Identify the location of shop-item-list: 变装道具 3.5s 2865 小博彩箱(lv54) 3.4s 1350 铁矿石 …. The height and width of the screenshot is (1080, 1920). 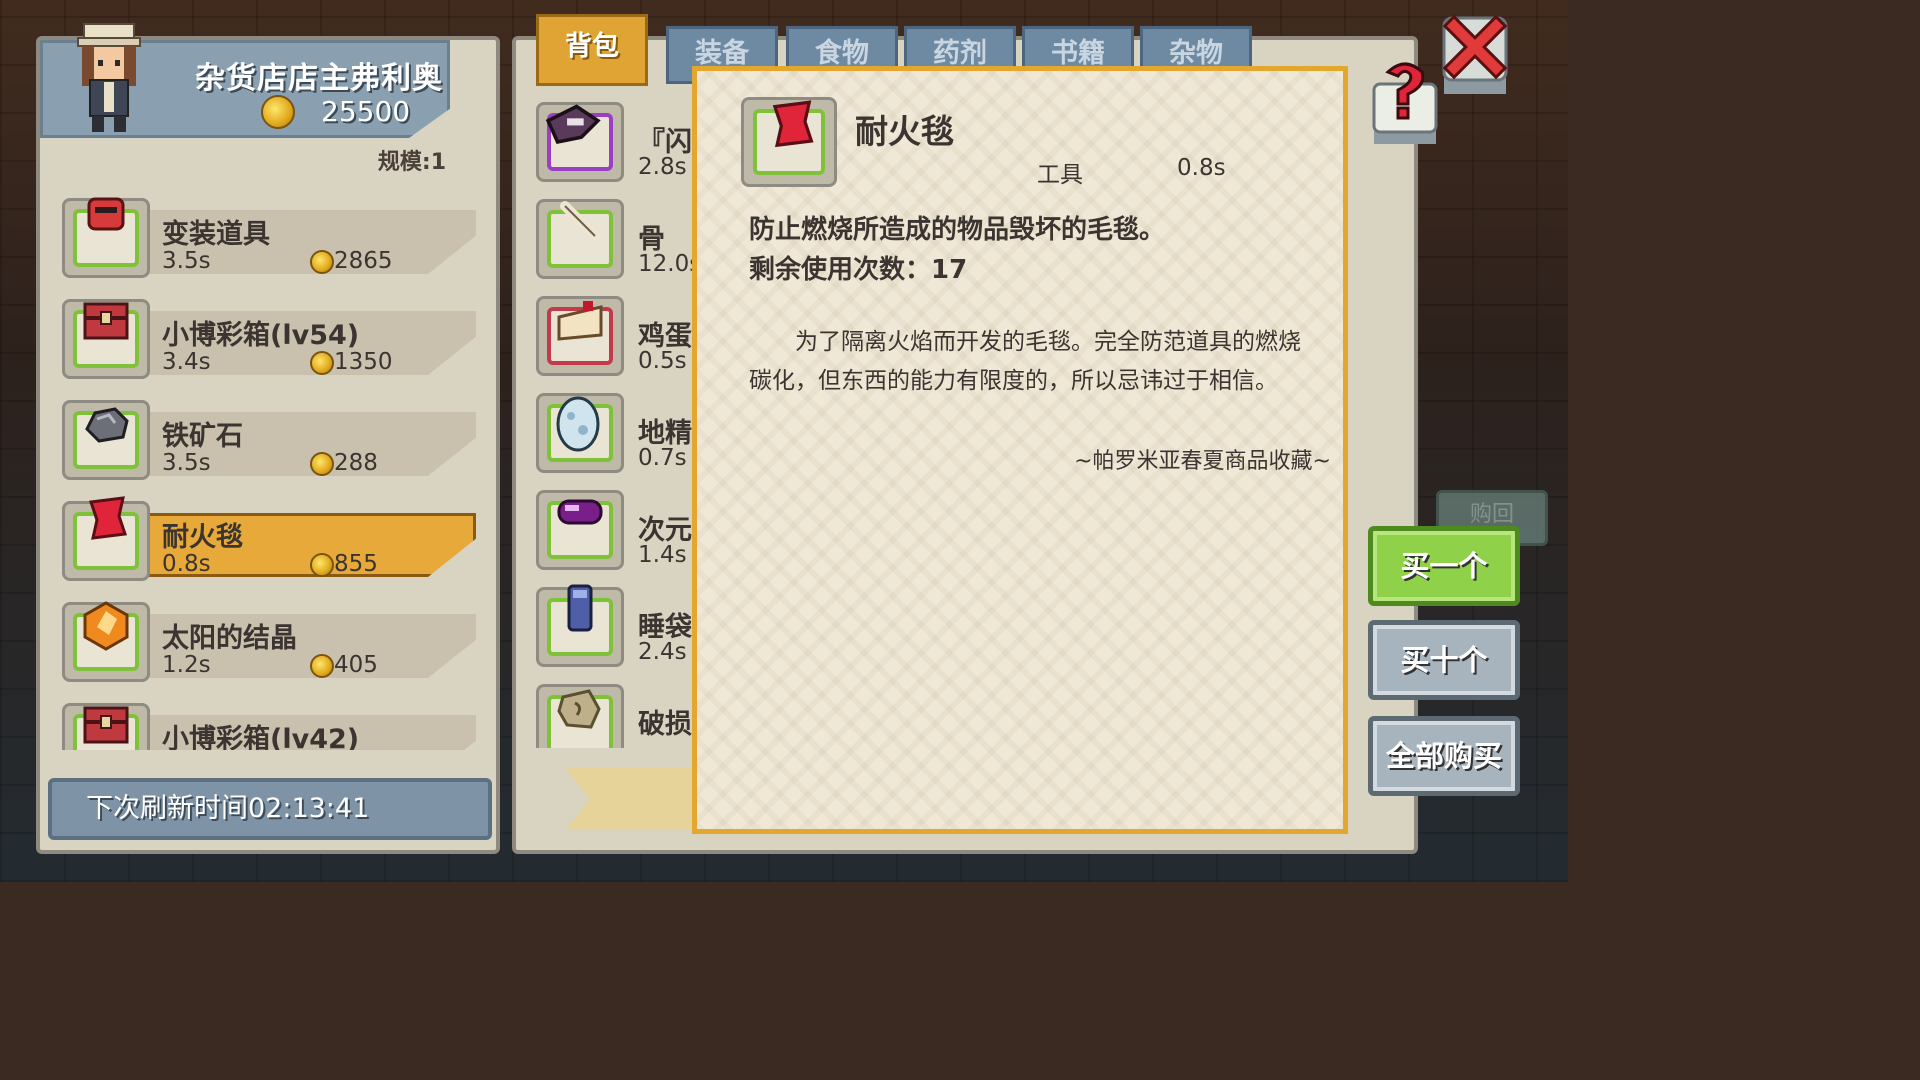
(268, 470).